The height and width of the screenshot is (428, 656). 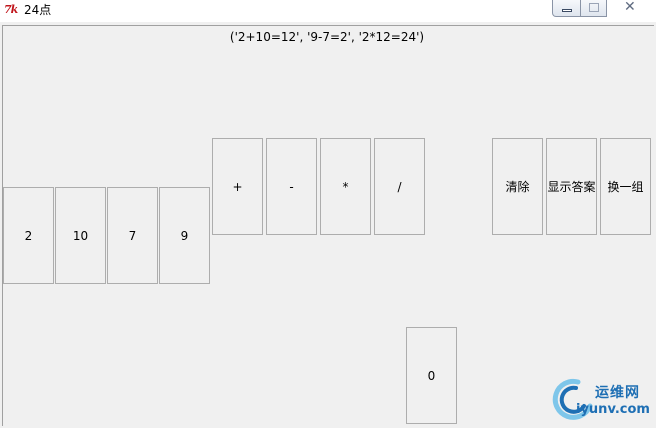 I want to click on maximize-button, so click(x=593, y=8).